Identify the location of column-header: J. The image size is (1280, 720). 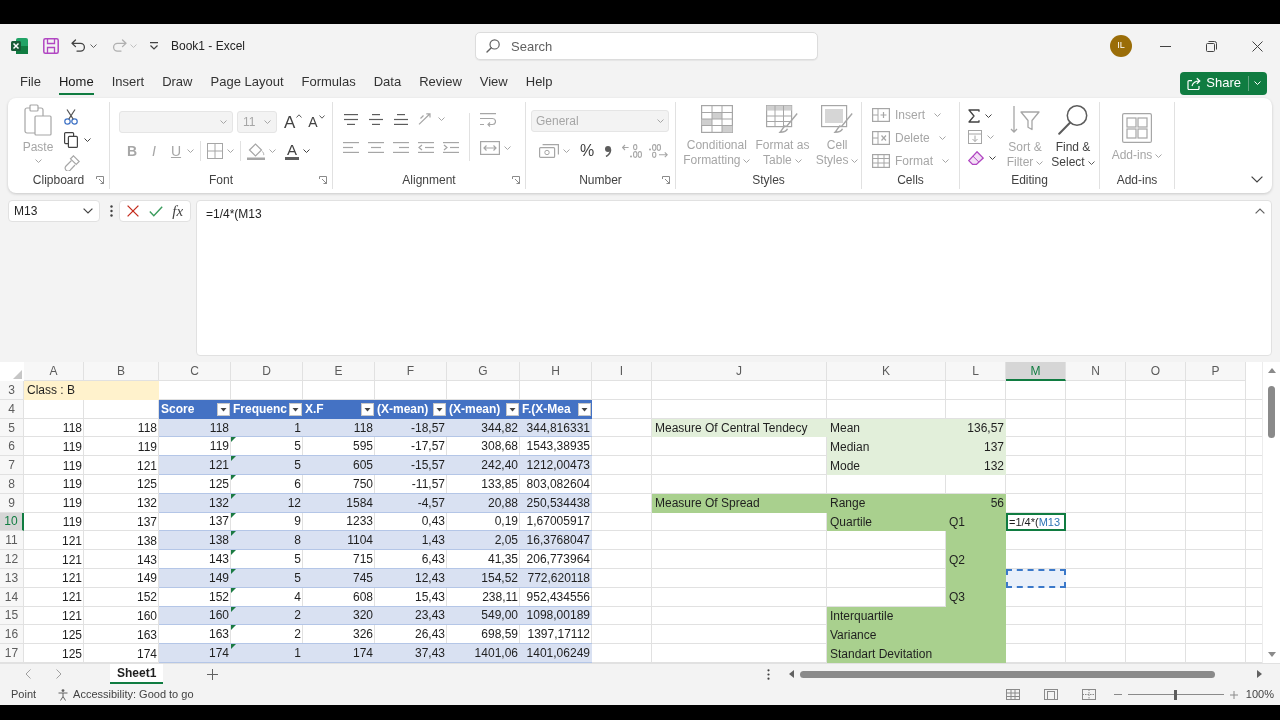
(739, 371).